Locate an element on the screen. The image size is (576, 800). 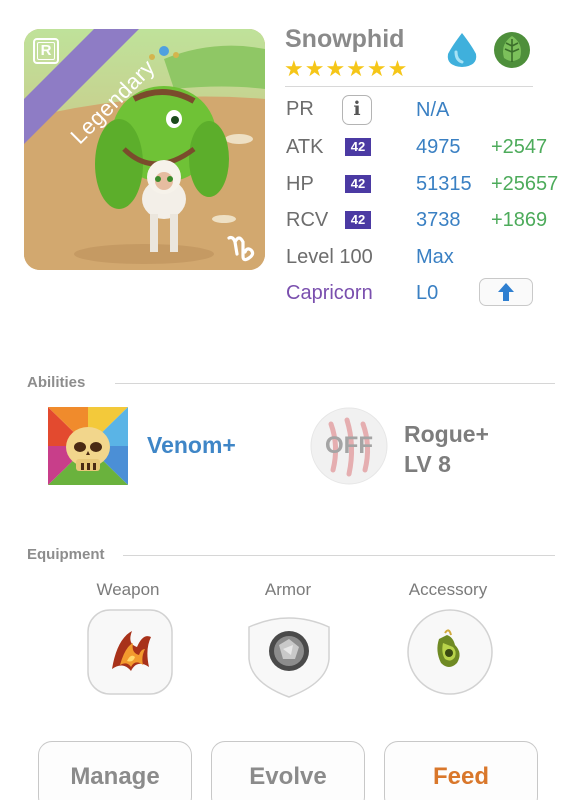
abilities-title: Abilities is located at coordinates (56, 382).